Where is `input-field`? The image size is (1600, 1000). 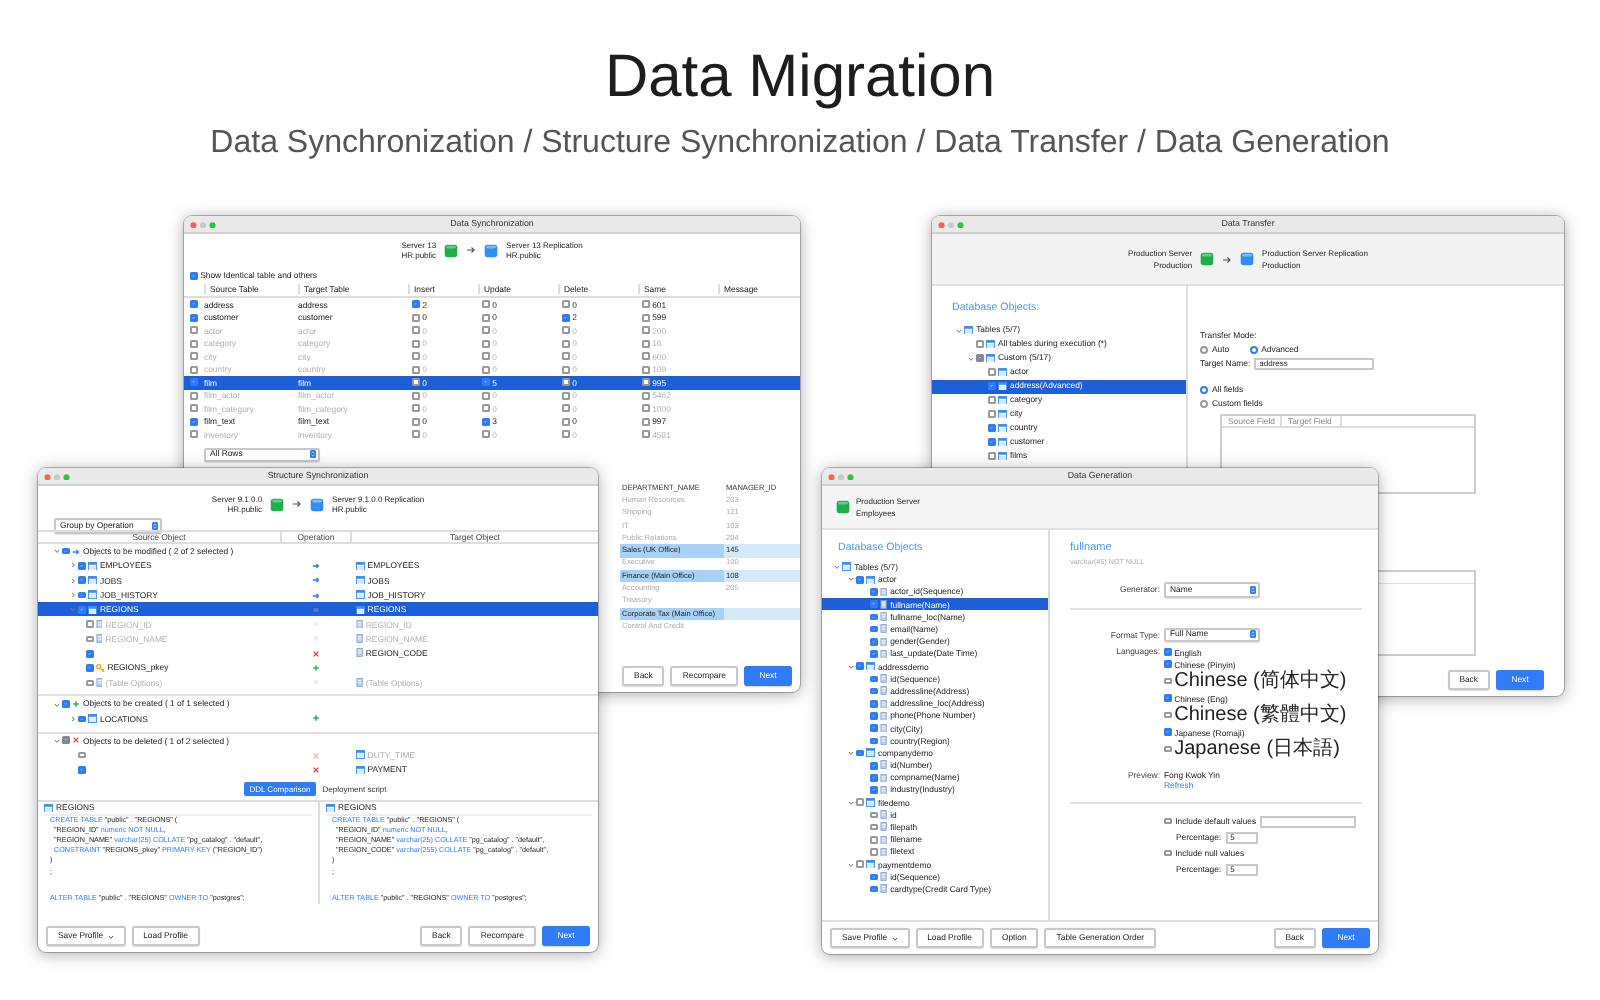
input-field is located at coordinates (1308, 821).